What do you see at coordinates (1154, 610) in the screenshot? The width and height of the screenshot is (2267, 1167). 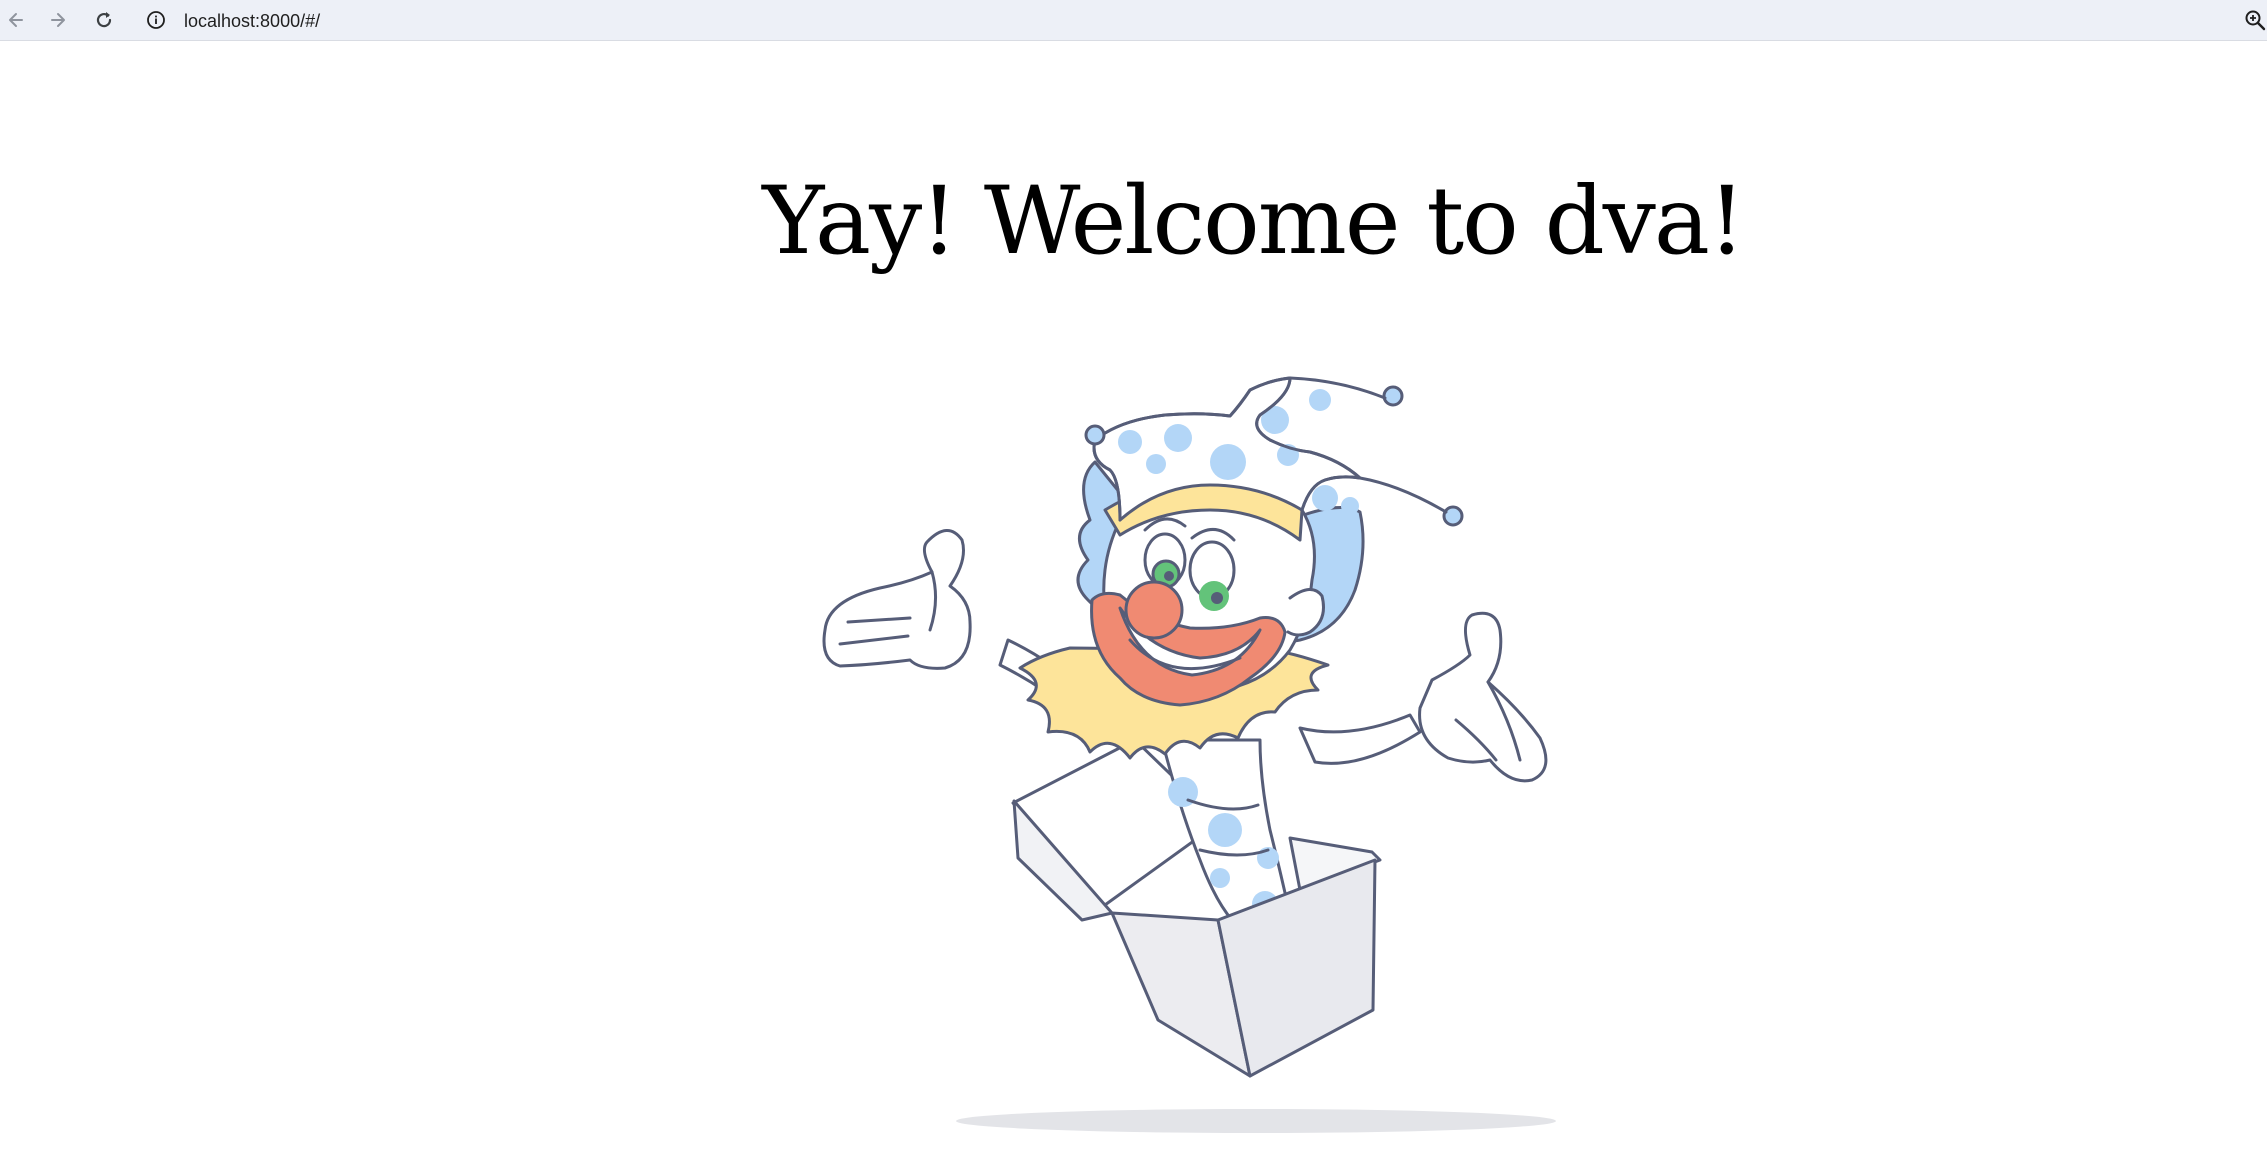 I see `clown-nose` at bounding box center [1154, 610].